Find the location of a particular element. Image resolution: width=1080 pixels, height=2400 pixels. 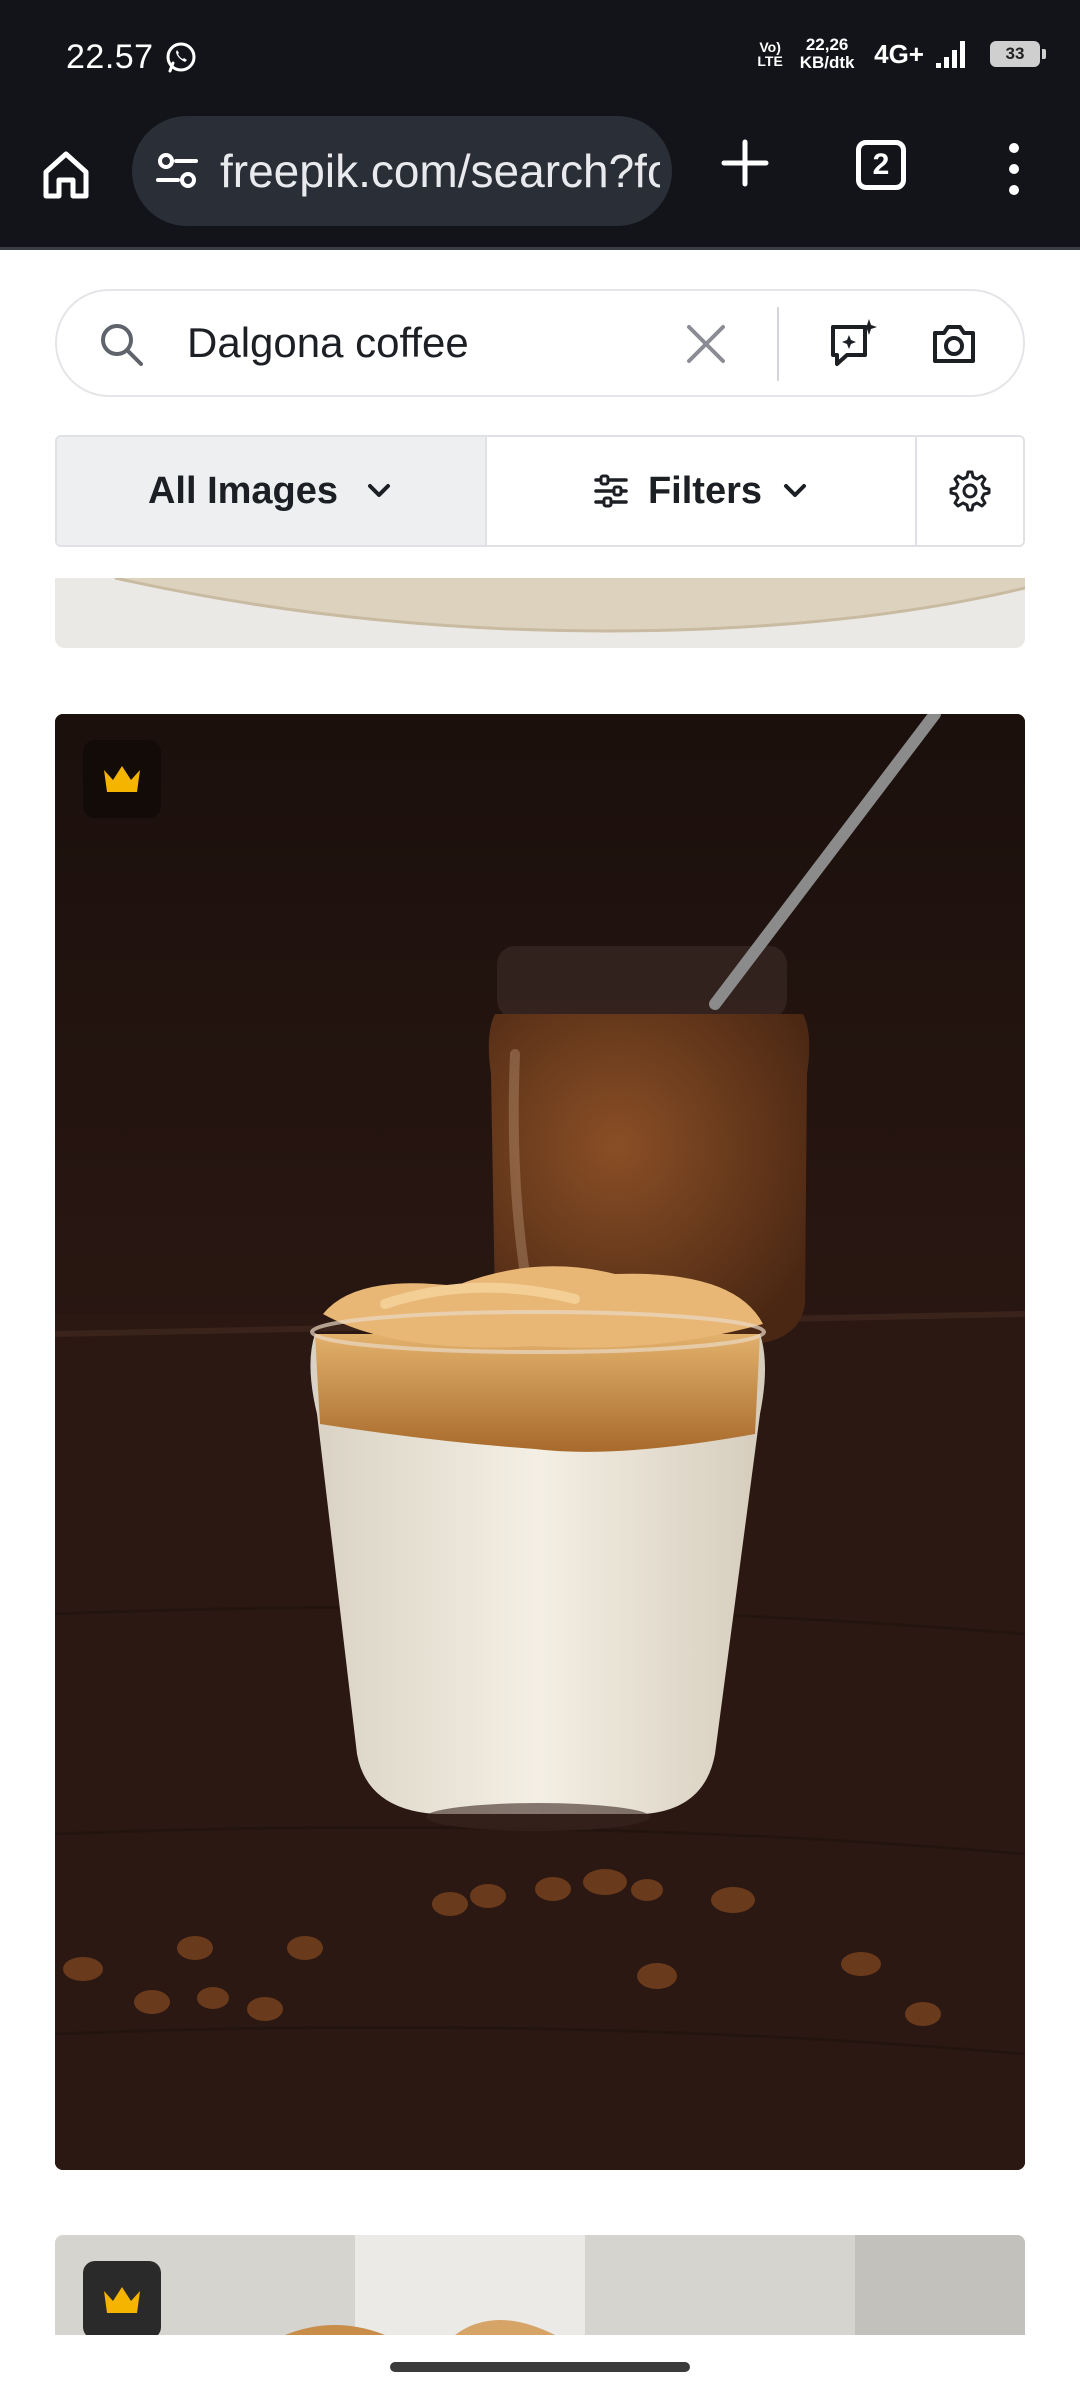

search-input is located at coordinates (447, 343).